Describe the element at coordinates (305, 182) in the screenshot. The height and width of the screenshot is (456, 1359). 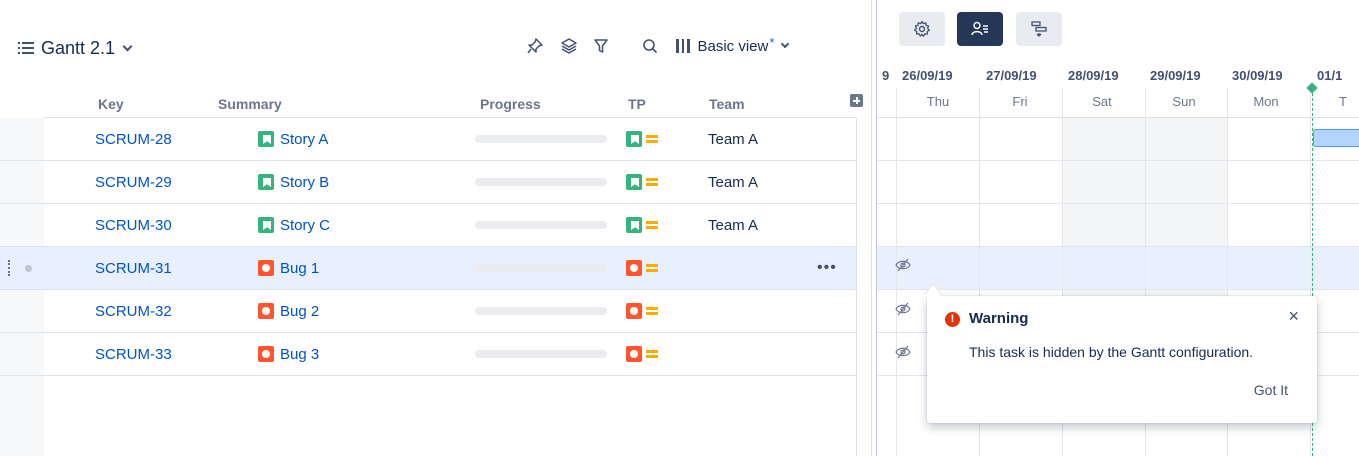
I see `issue-summary-text: Story B` at that location.